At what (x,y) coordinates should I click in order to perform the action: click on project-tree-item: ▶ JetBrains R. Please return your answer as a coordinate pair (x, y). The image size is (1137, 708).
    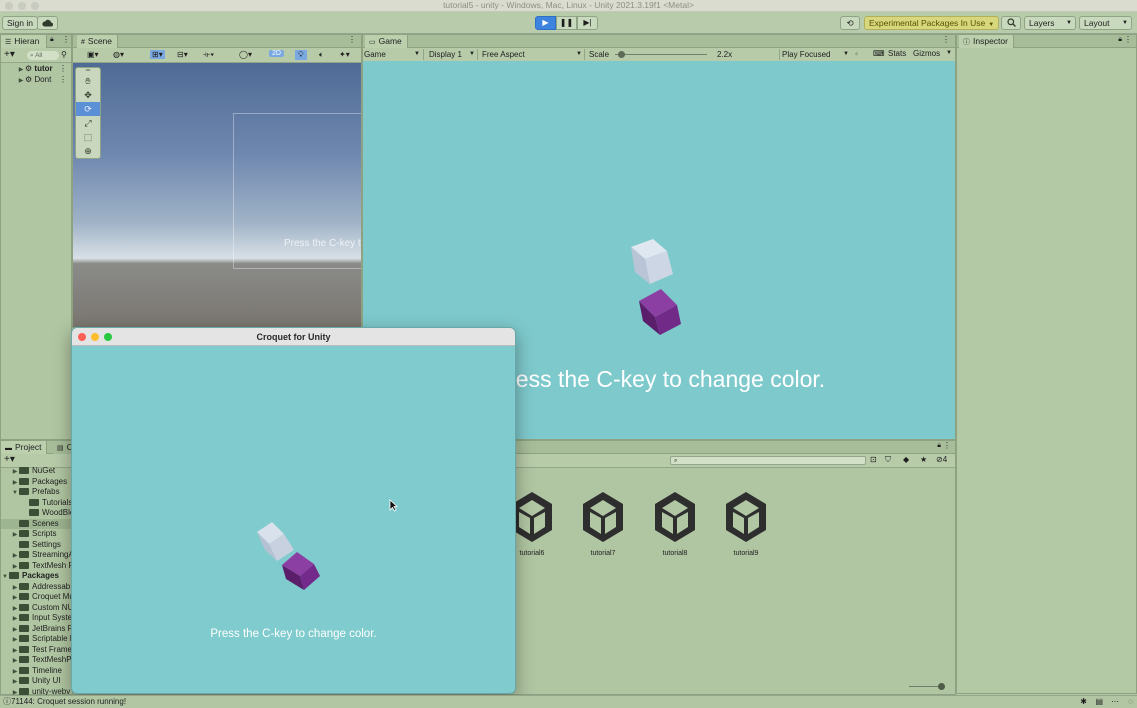
    Looking at the image, I should click on (36, 629).